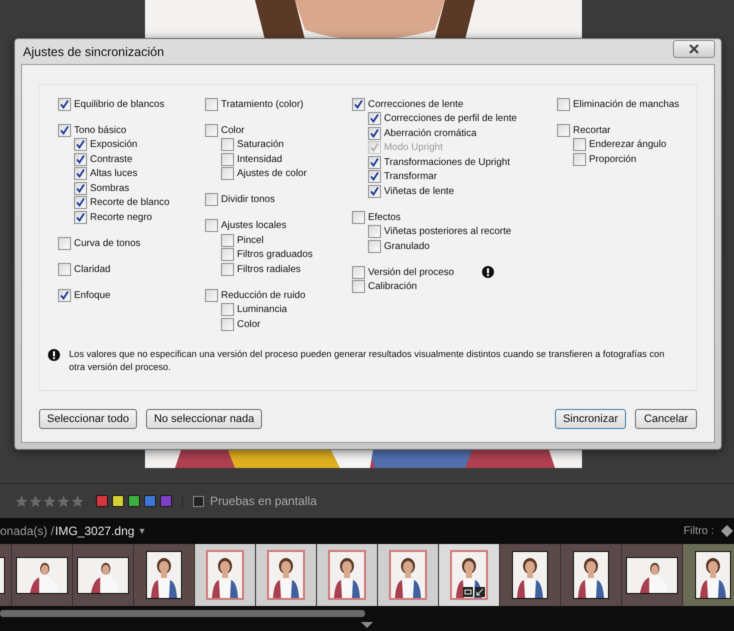 The height and width of the screenshot is (631, 734). I want to click on dialog-title: Ajustes de sincronización, so click(94, 51).